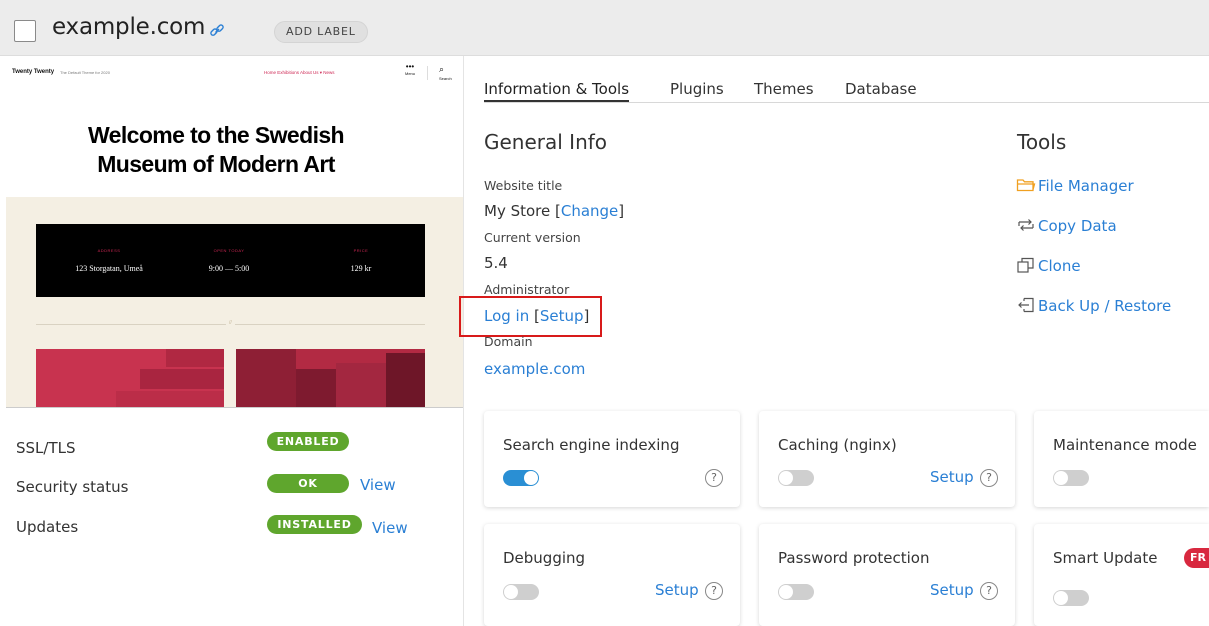 The height and width of the screenshot is (626, 1209). I want to click on preview-brand: Twenty Twenty, so click(33, 72).